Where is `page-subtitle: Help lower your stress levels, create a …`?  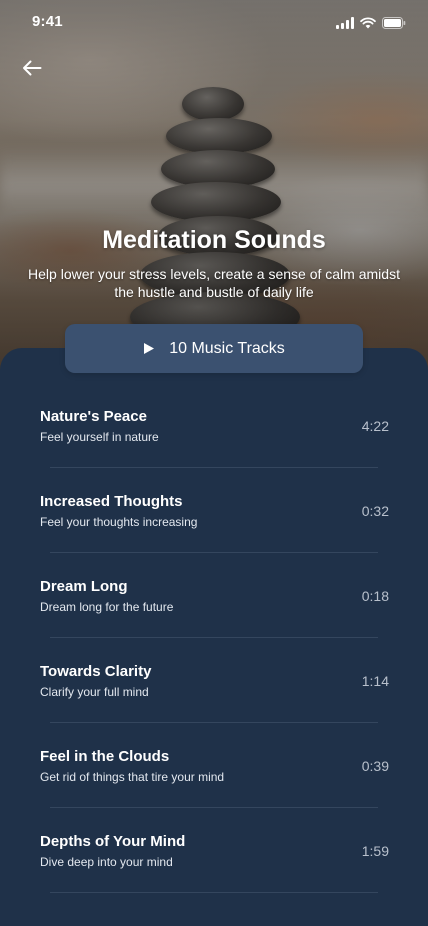 page-subtitle: Help lower your stress levels, create a … is located at coordinates (214, 283).